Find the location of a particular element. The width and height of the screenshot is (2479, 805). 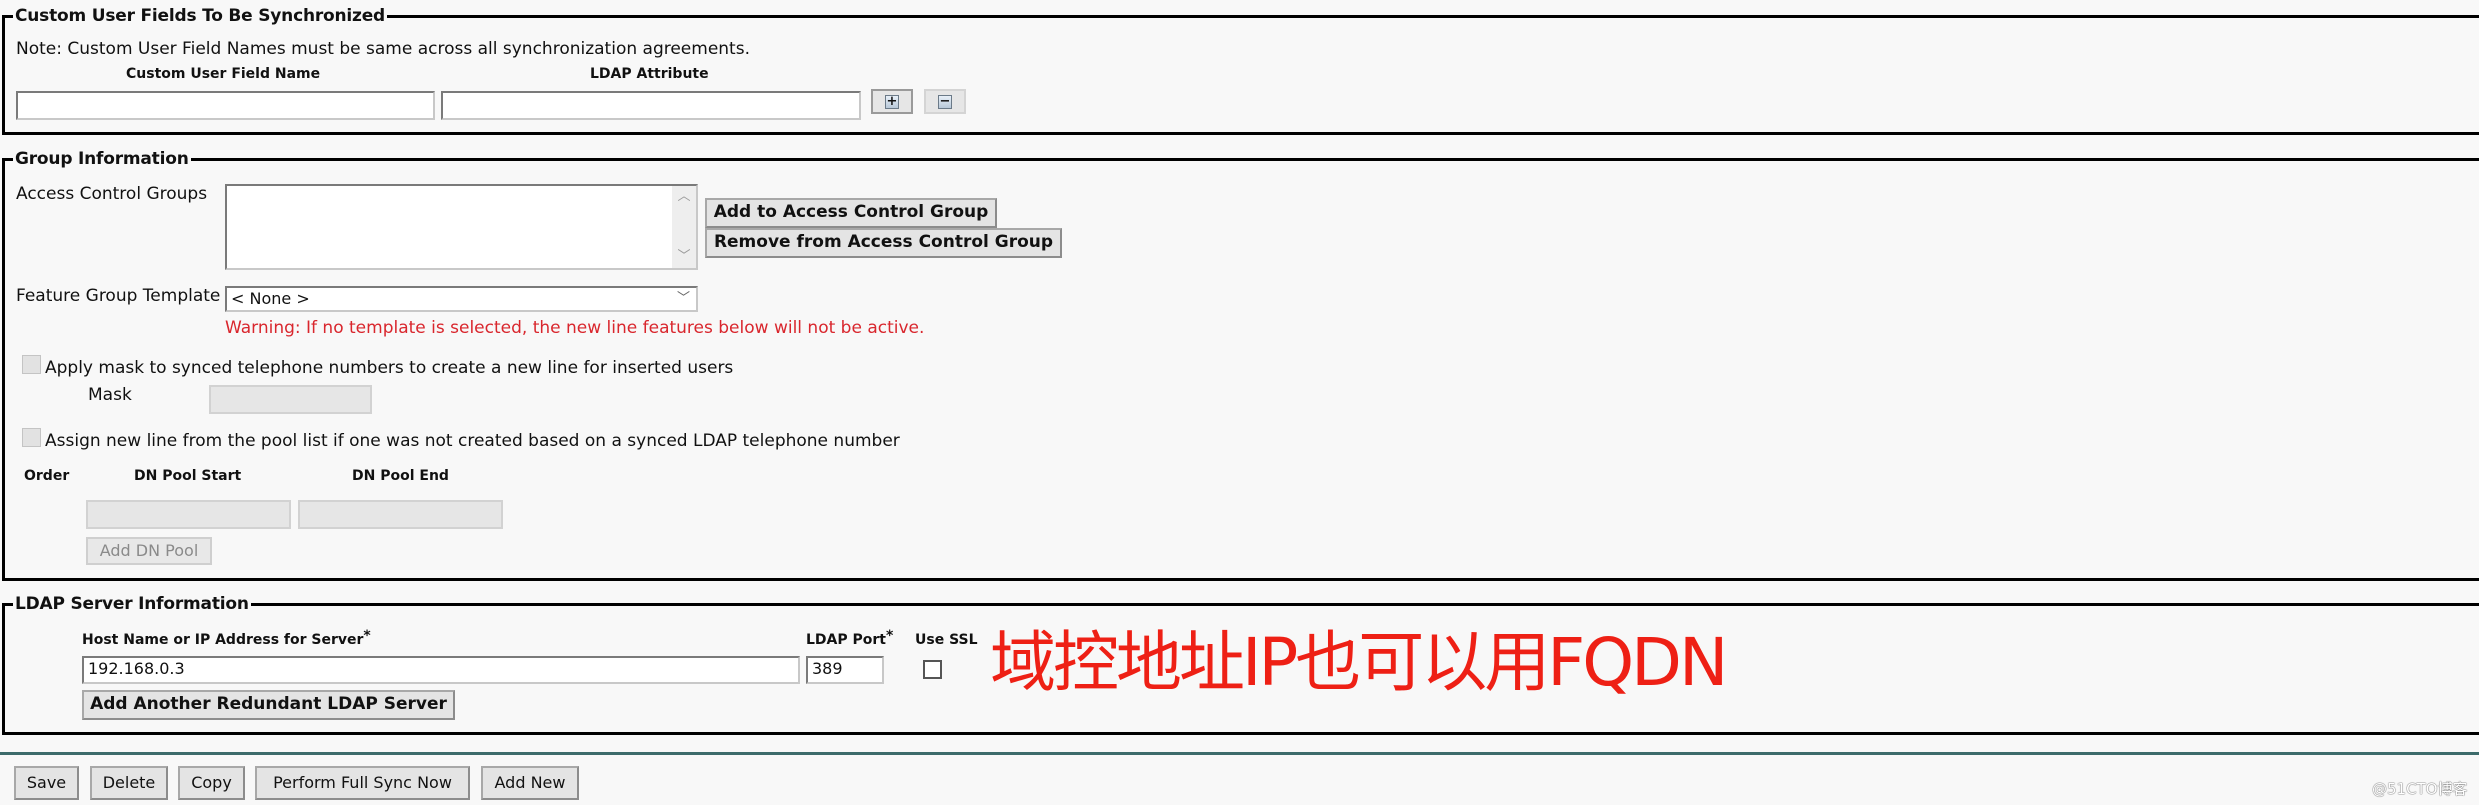

mask-input is located at coordinates (290, 399).